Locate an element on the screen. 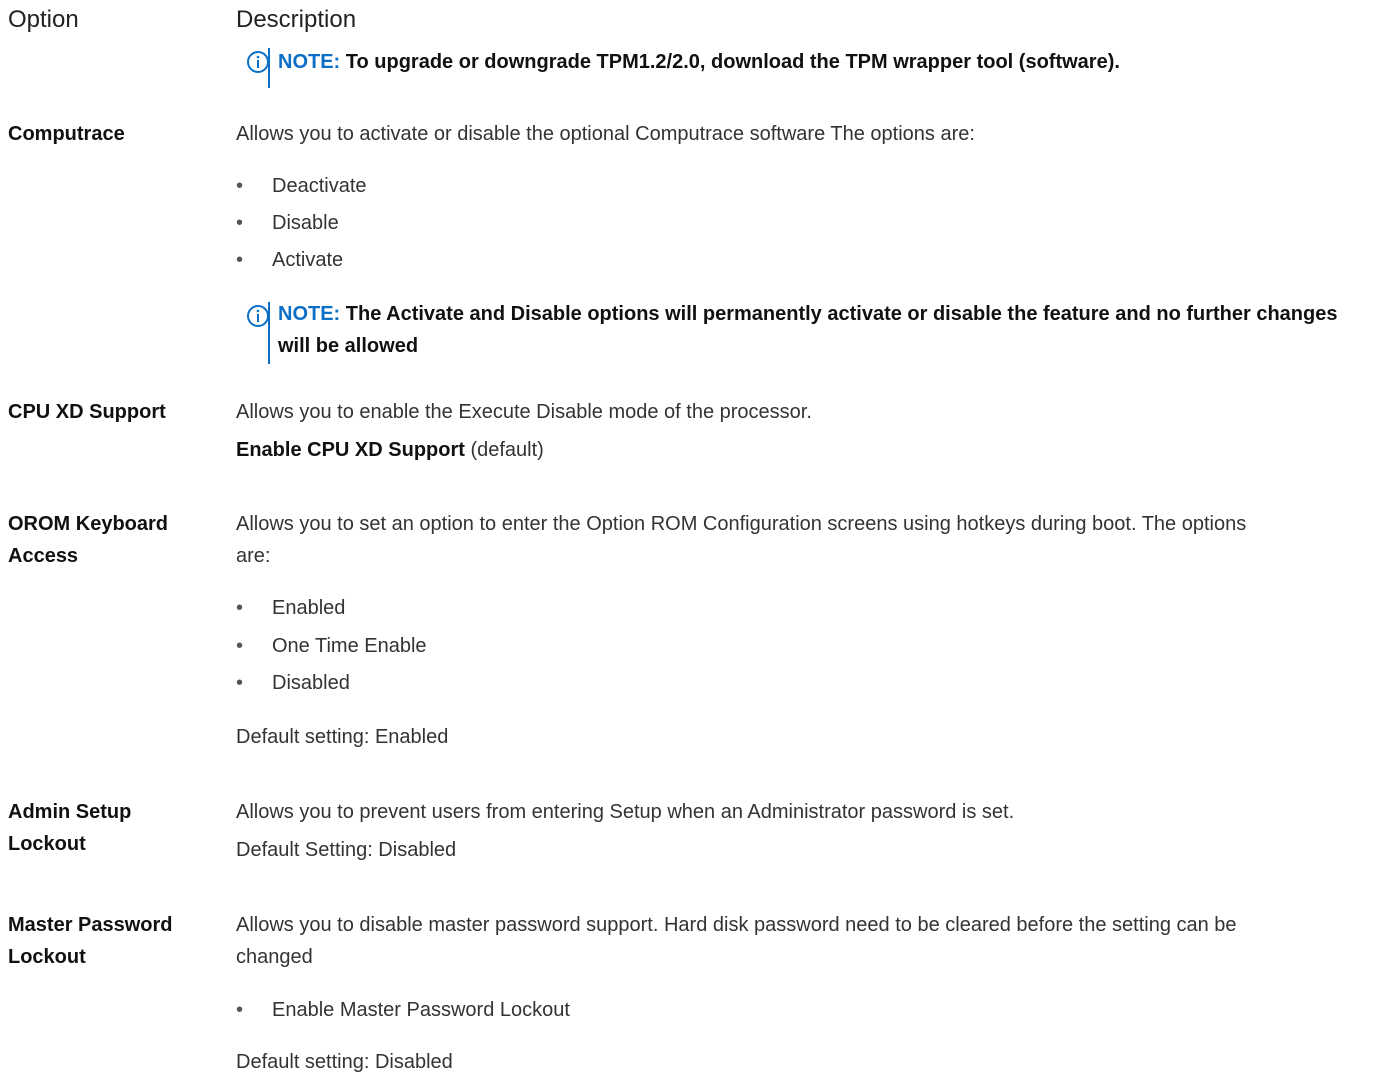 This screenshot has height=1078, width=1400. cpu-xd-default-suffix: (default) is located at coordinates (504, 450).